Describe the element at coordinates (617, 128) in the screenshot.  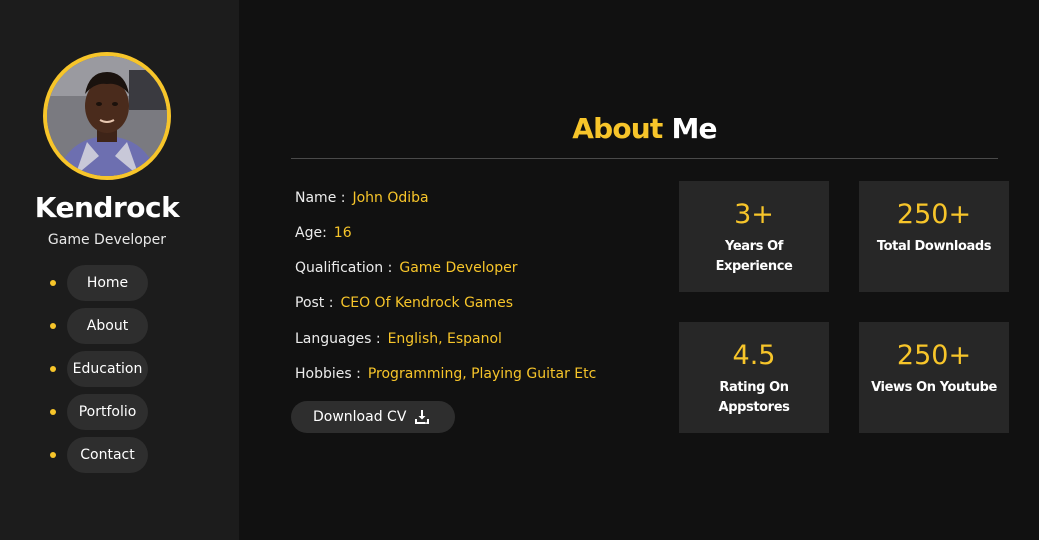
I see `section-title-accent: About` at that location.